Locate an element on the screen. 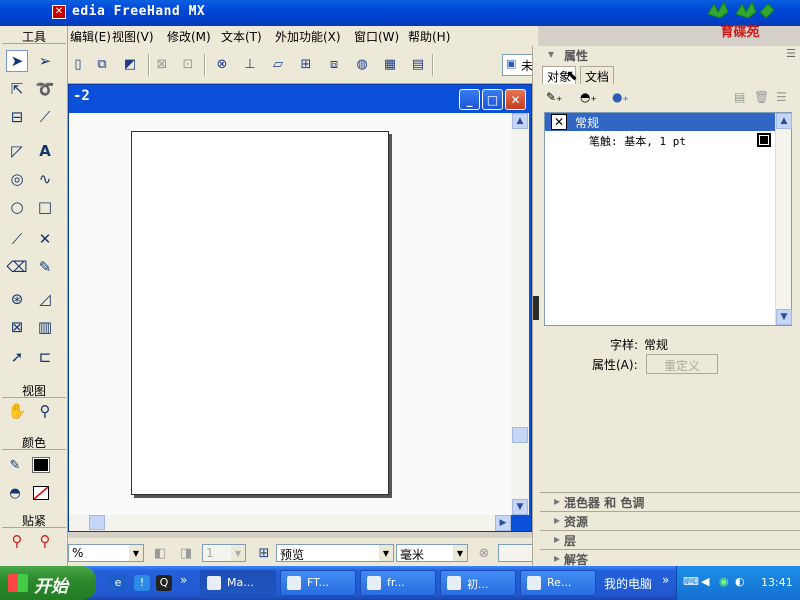 The height and width of the screenshot is (600, 800). minimize-button: _ is located at coordinates (469, 99).